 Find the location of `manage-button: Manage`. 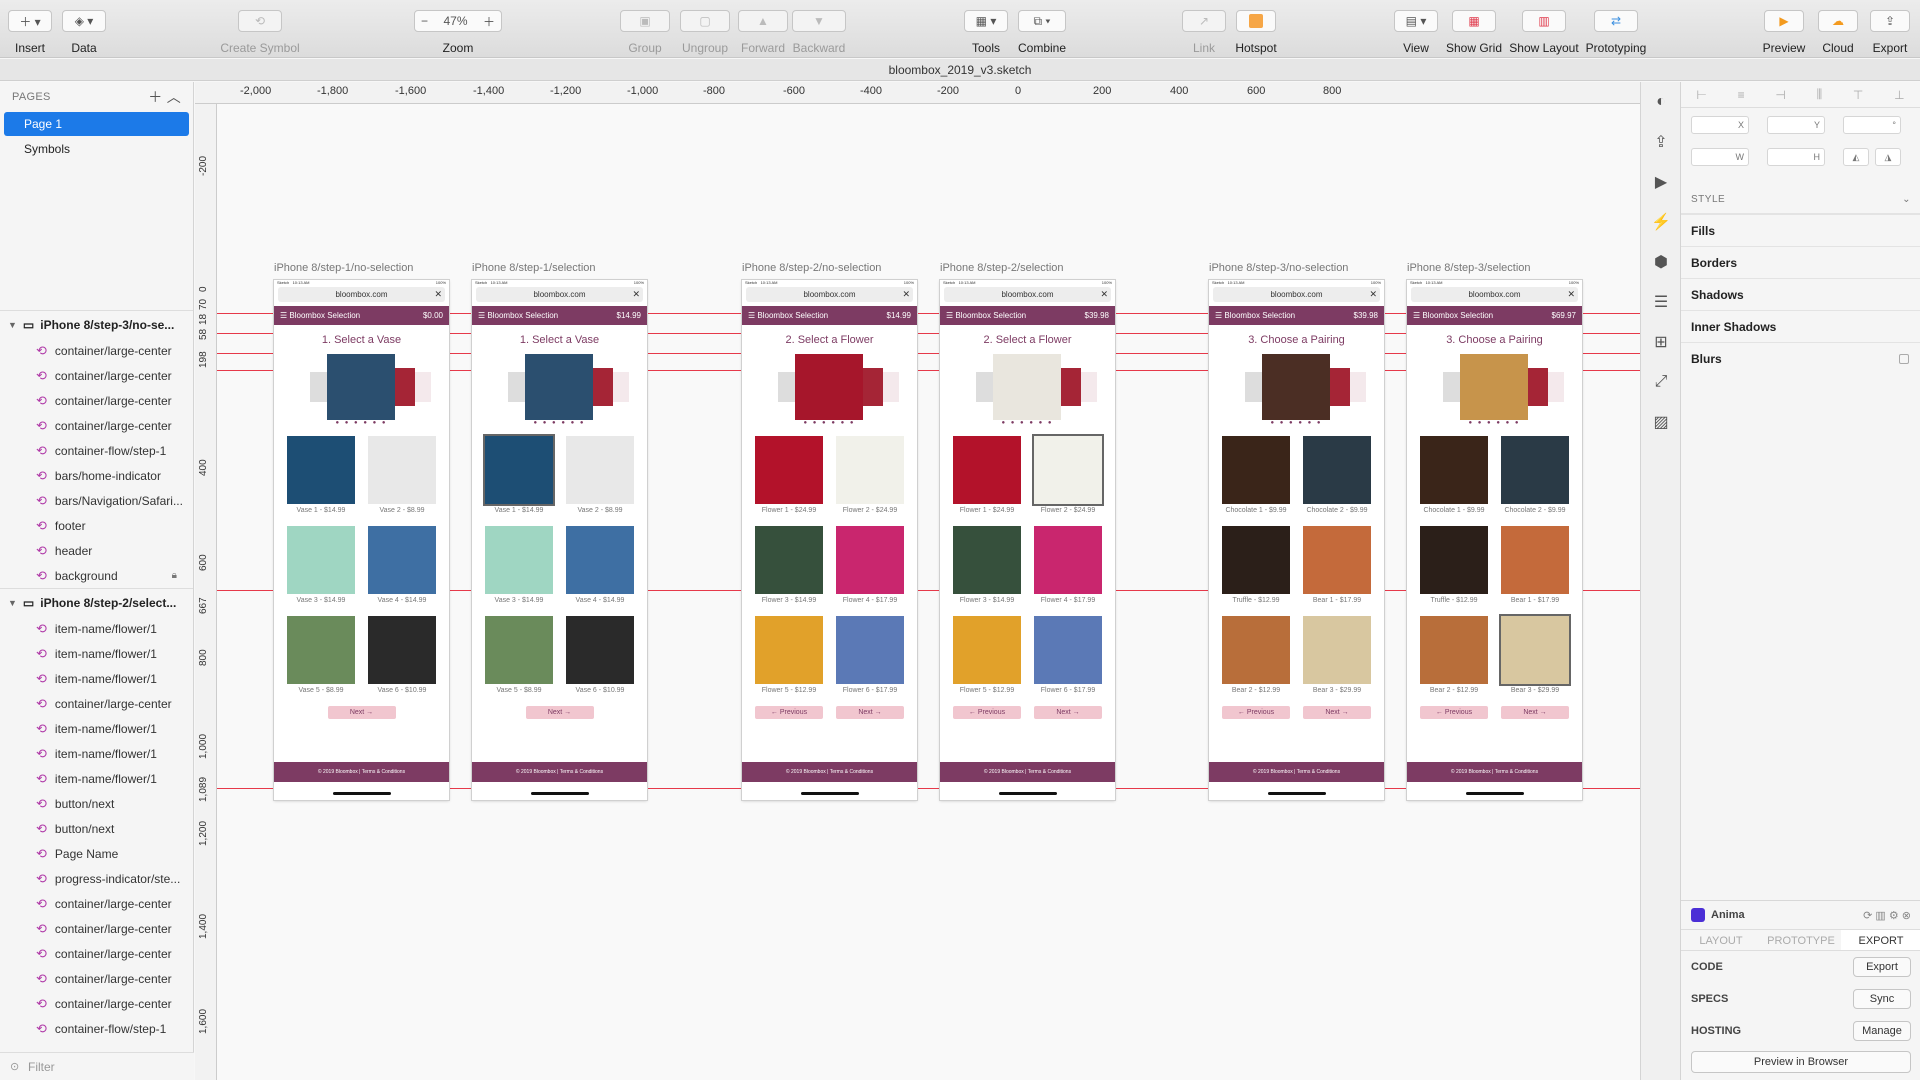

manage-button: Manage is located at coordinates (1882, 1031).